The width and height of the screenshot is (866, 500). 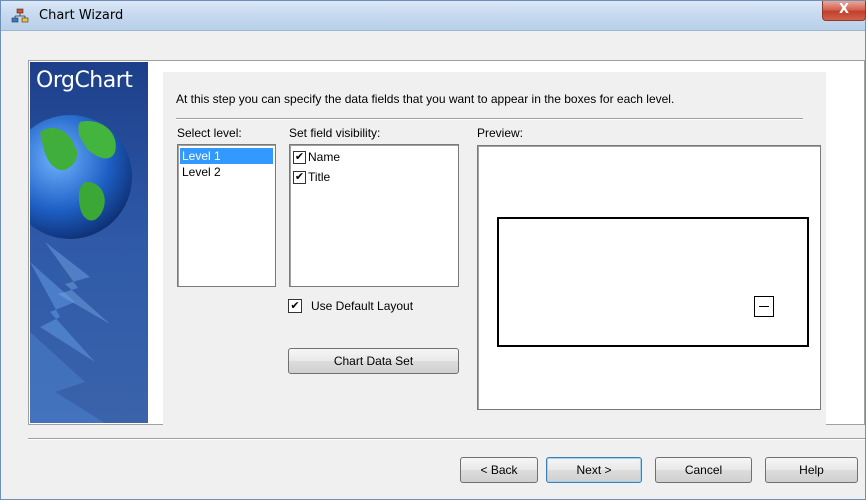 What do you see at coordinates (324, 157) in the screenshot?
I see `field-label-name: Name` at bounding box center [324, 157].